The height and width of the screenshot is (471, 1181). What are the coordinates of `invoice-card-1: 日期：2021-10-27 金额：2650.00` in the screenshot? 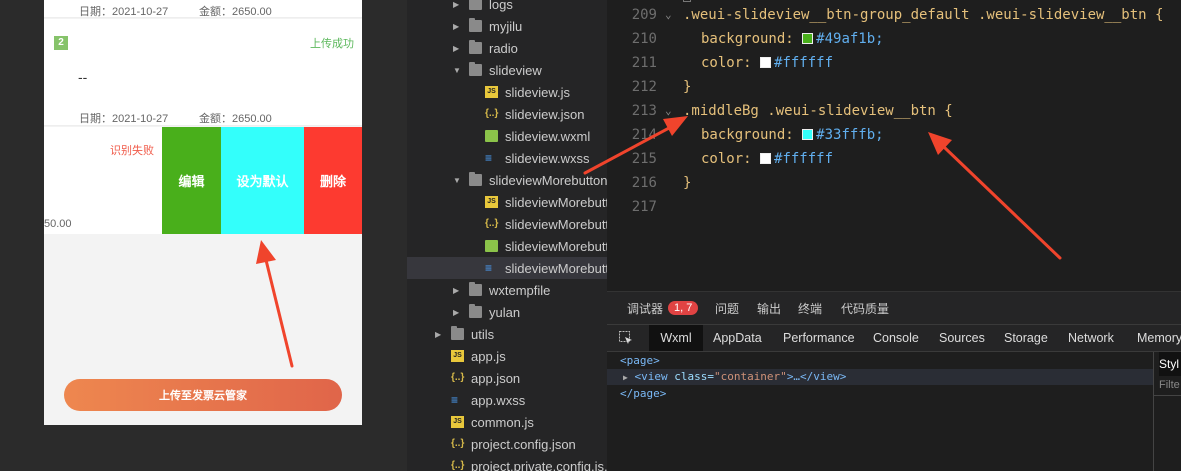 It's located at (203, 9).